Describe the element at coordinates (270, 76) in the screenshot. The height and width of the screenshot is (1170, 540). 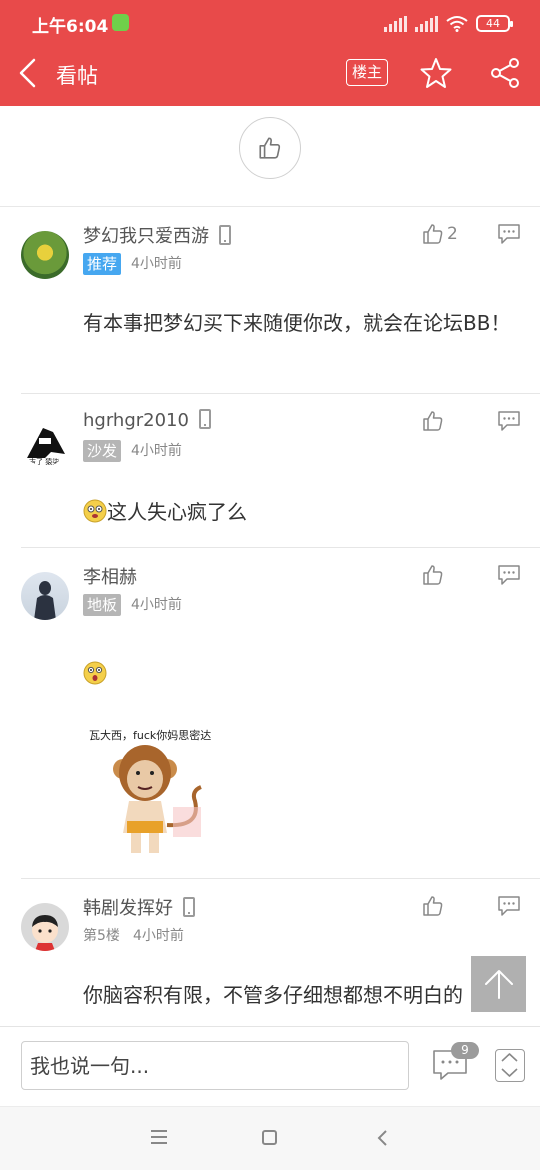
I see `nav-row: 看帖 楼主` at that location.